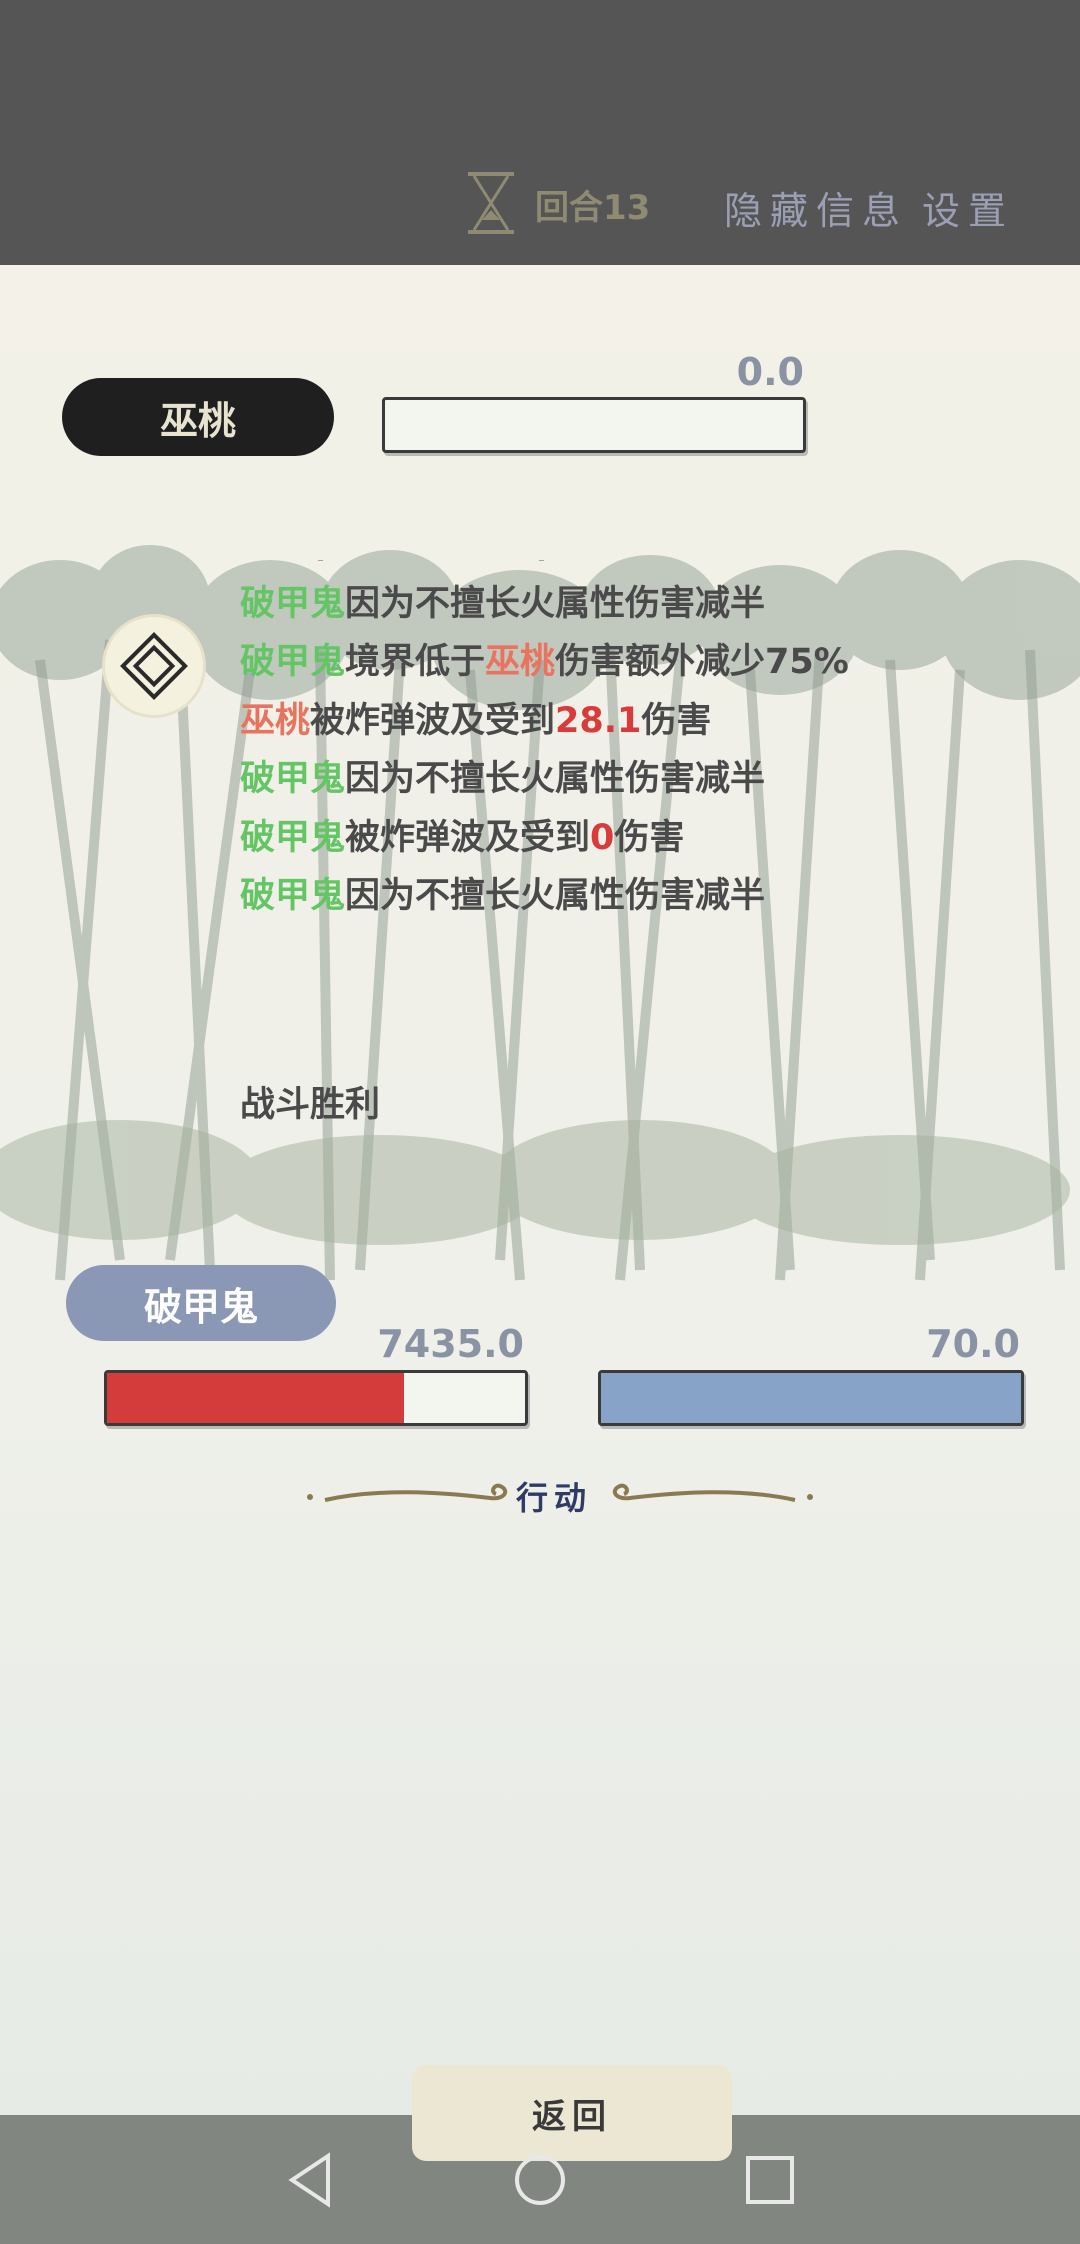 This screenshot has width=1080, height=2244. What do you see at coordinates (310, 2180) in the screenshot?
I see `triangle-back-icon` at bounding box center [310, 2180].